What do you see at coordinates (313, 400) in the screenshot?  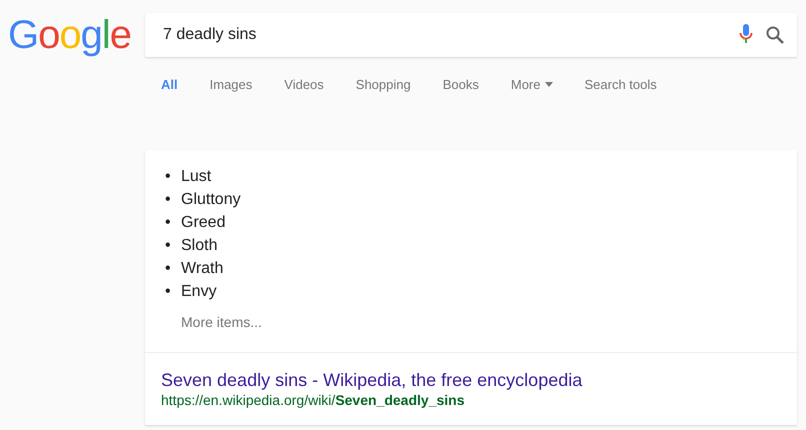 I see `result-url: https://en.wikipedia.org/wiki/Seven_deadly_sins` at bounding box center [313, 400].